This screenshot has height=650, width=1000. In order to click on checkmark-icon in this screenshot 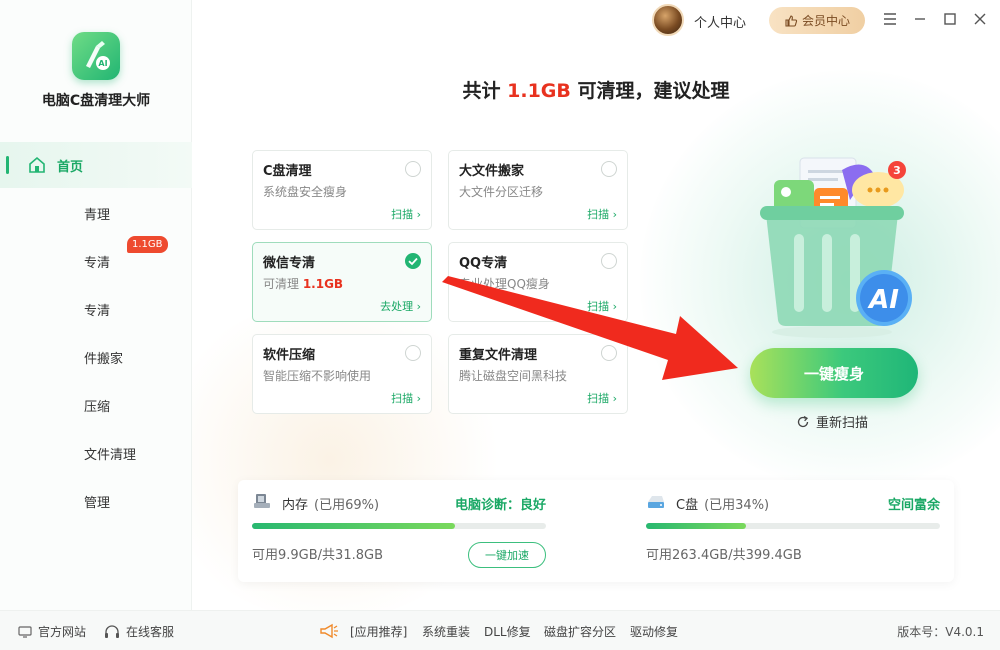, I will do `click(413, 261)`.